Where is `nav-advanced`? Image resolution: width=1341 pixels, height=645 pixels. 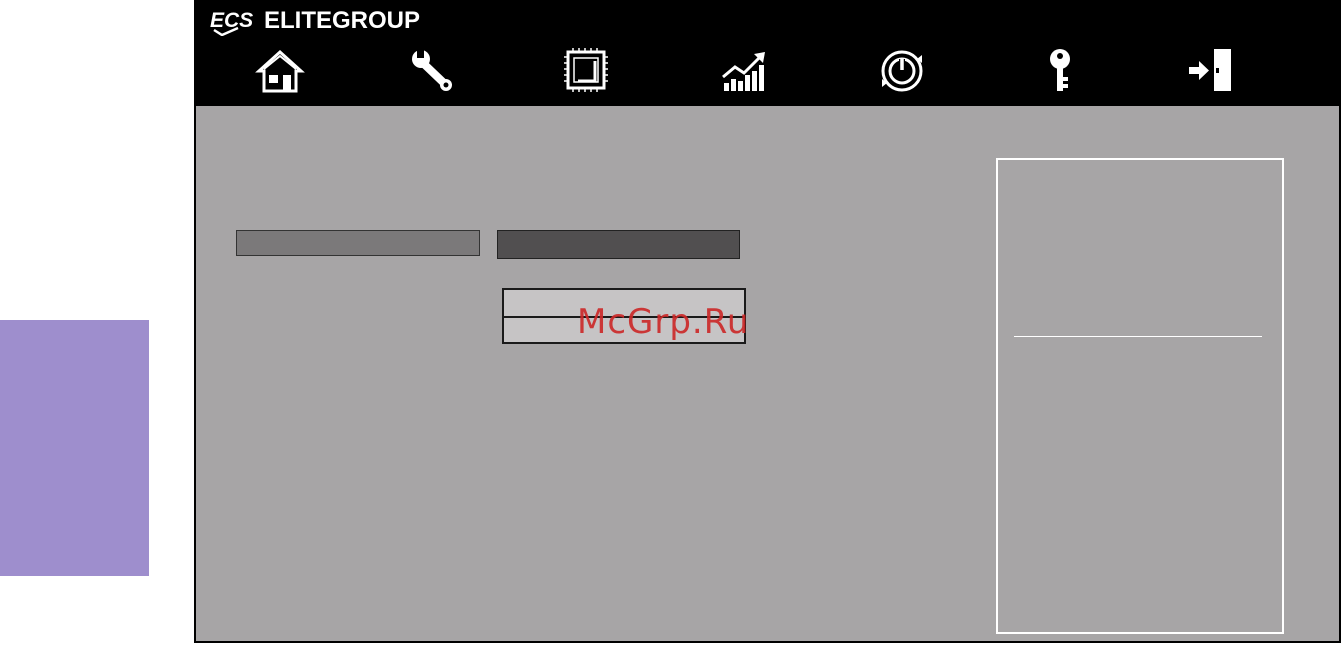 nav-advanced is located at coordinates (433, 71).